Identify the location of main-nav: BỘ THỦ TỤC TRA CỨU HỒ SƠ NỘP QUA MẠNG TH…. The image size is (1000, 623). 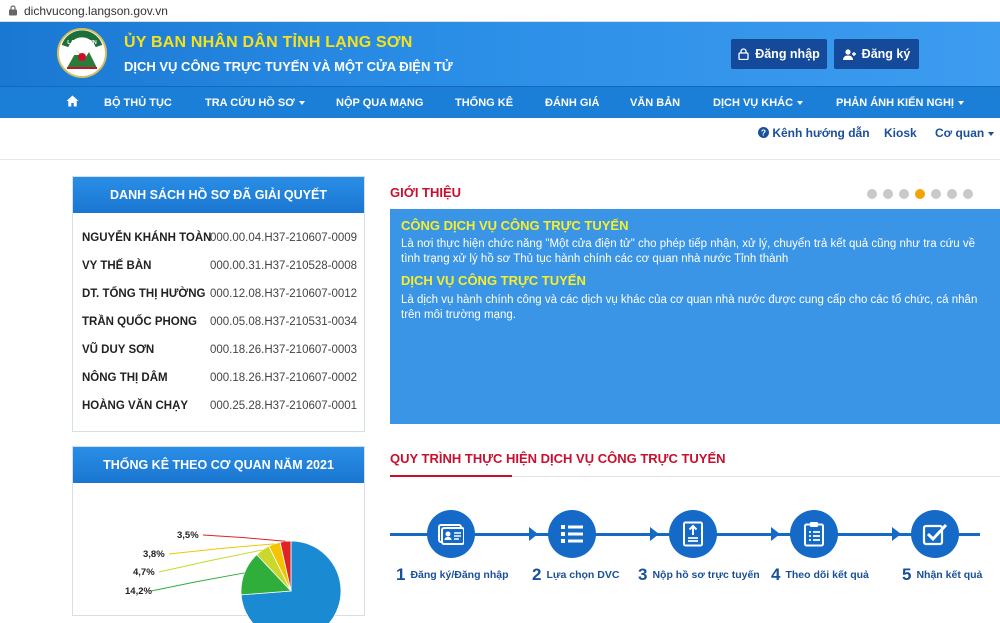
(500, 102).